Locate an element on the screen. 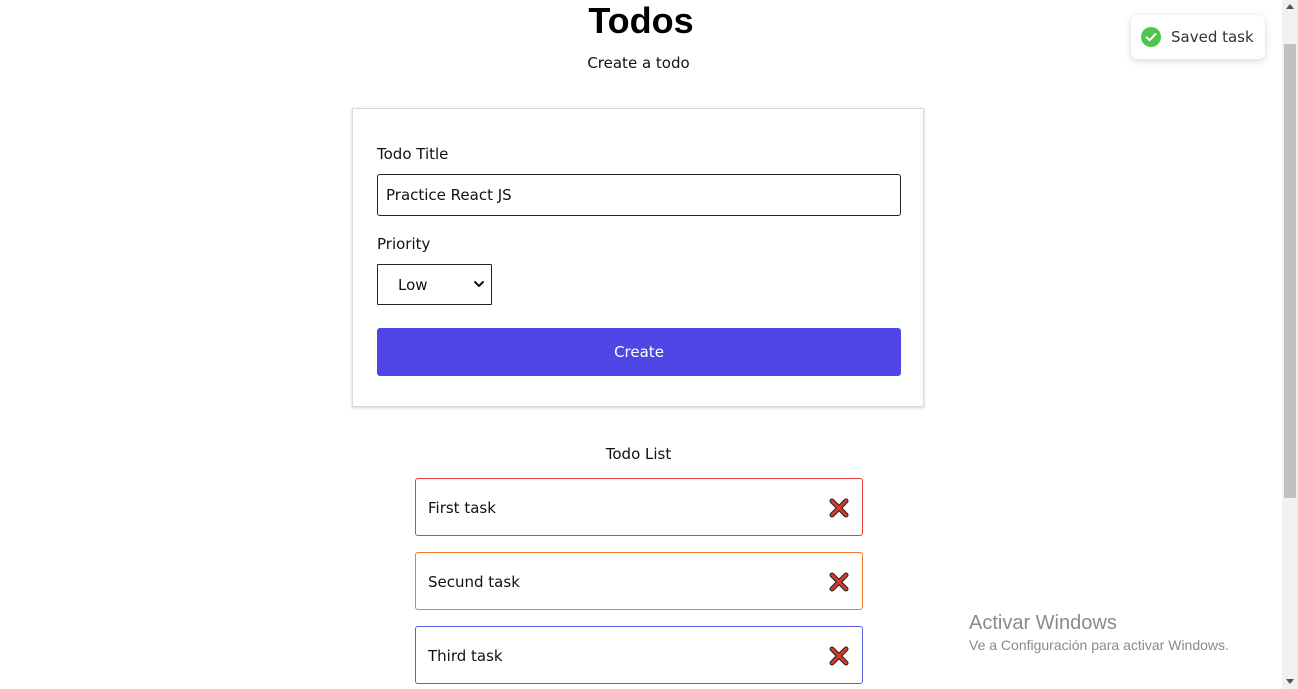 This screenshot has height=689, width=1298. vertical-scrollbar is located at coordinates (1290, 344).